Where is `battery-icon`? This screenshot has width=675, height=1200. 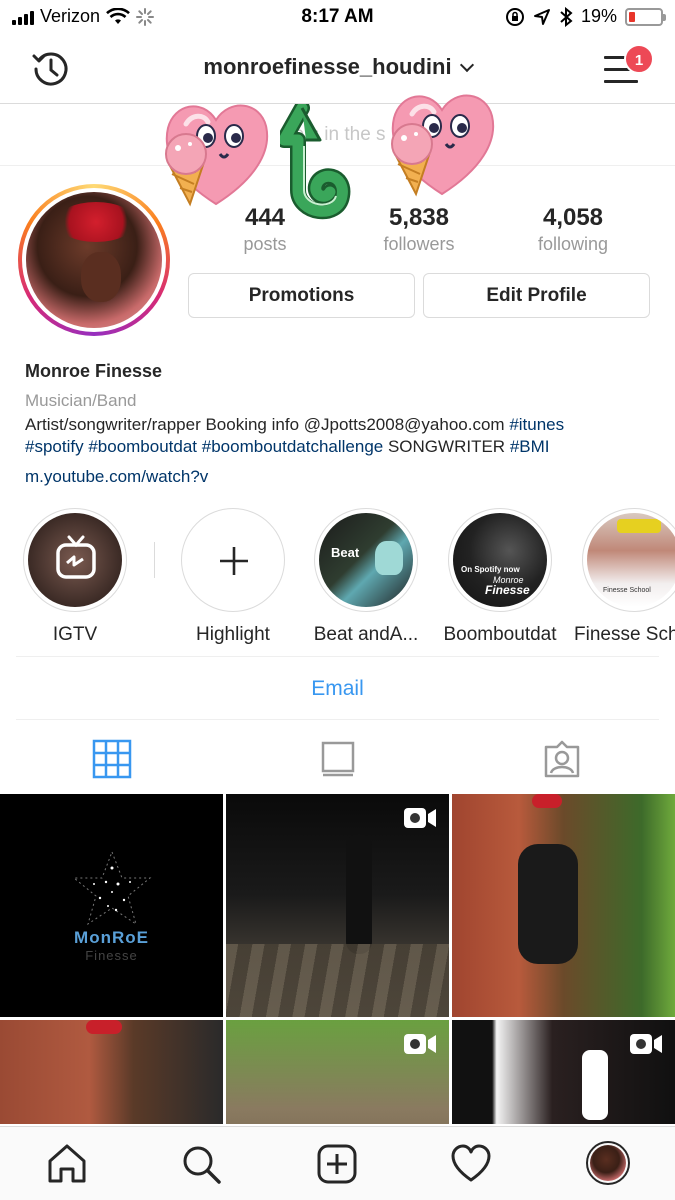 battery-icon is located at coordinates (645, 16).